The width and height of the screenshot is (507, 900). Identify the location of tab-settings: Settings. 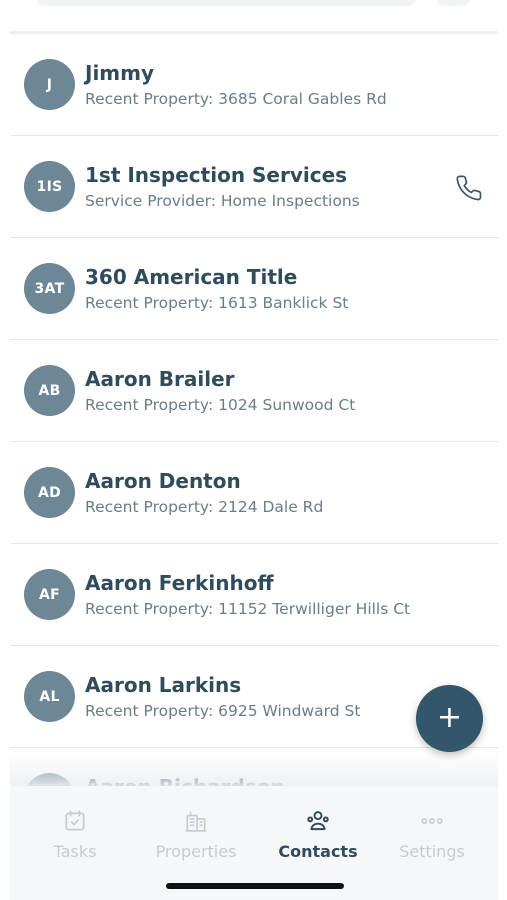
(432, 834).